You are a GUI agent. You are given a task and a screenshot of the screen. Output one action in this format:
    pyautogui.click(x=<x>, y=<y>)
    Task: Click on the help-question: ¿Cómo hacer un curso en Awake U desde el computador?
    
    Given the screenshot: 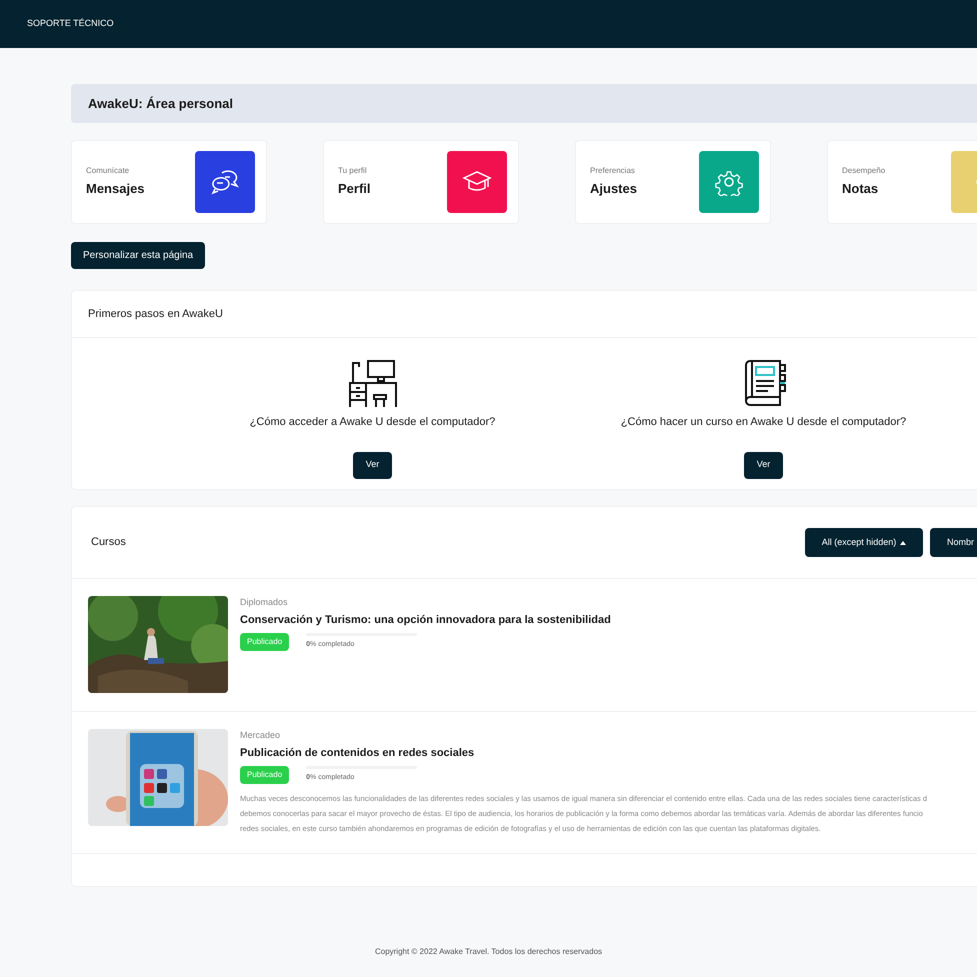 What is the action you would take?
    pyautogui.click(x=763, y=422)
    